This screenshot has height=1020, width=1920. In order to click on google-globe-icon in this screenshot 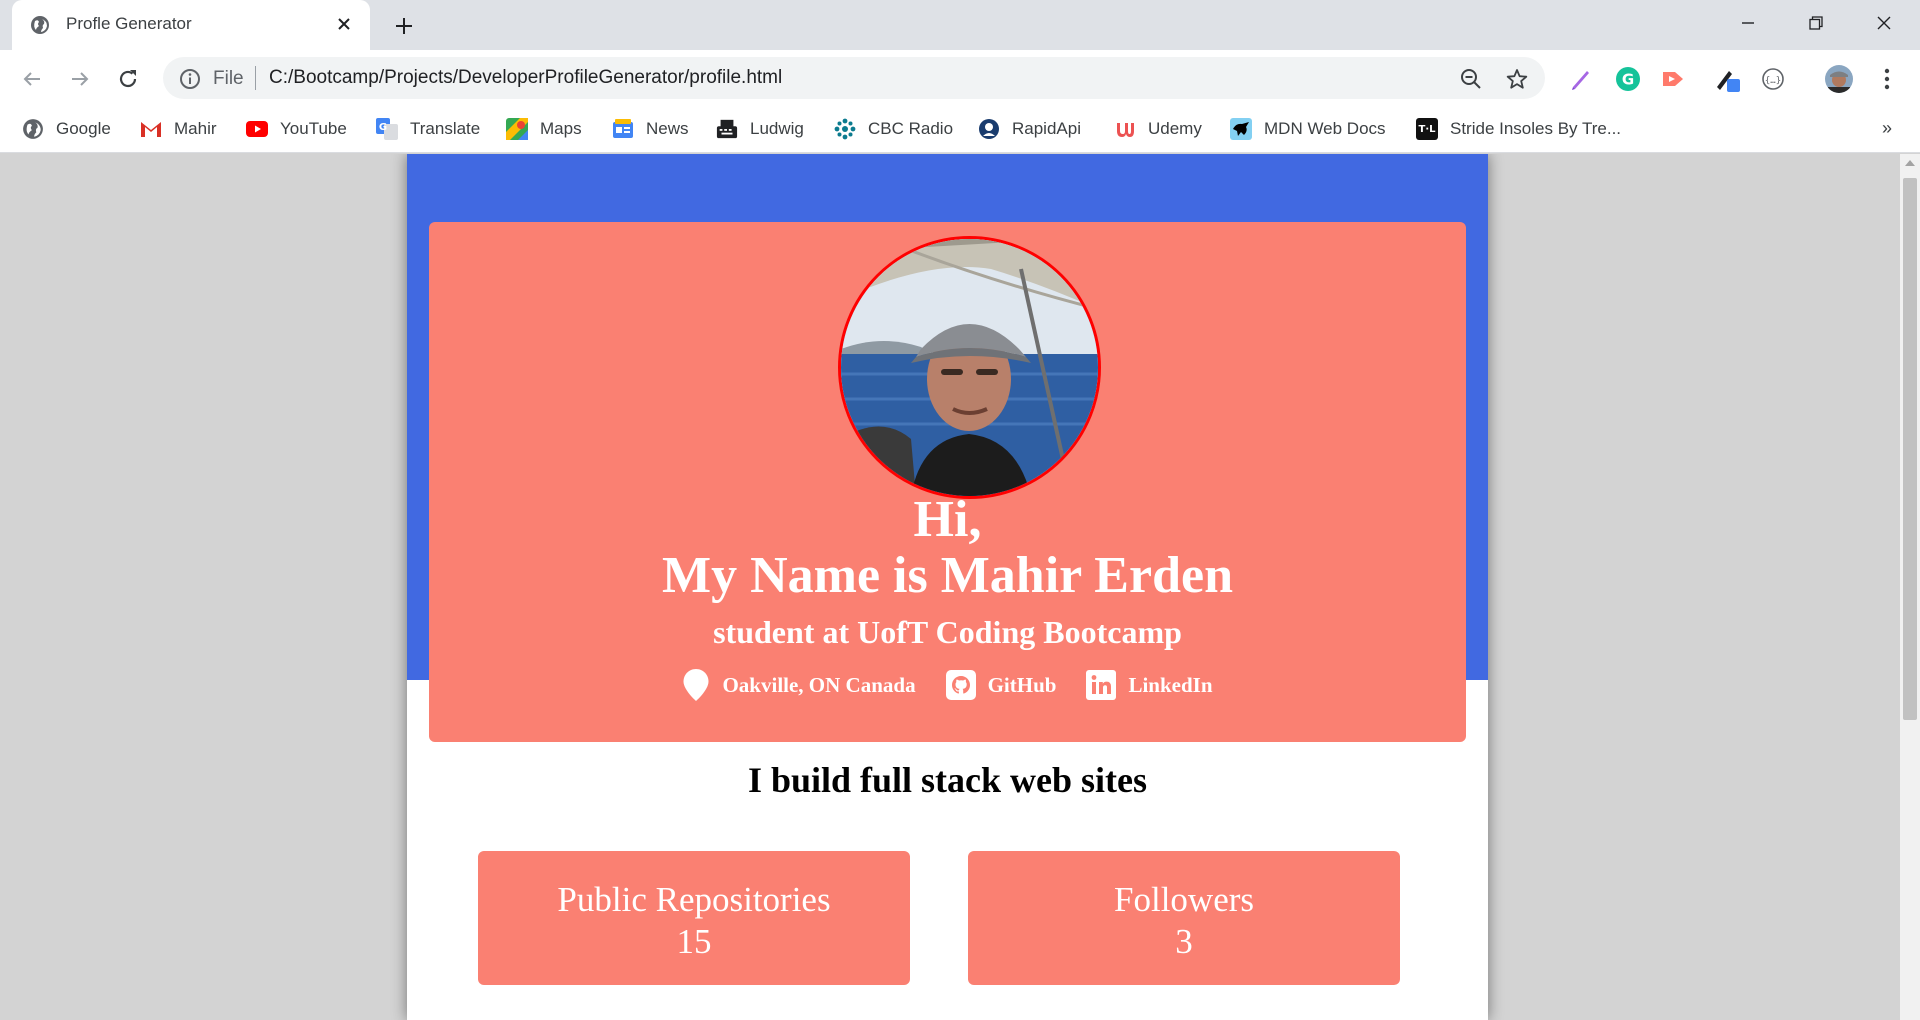, I will do `click(33, 129)`.